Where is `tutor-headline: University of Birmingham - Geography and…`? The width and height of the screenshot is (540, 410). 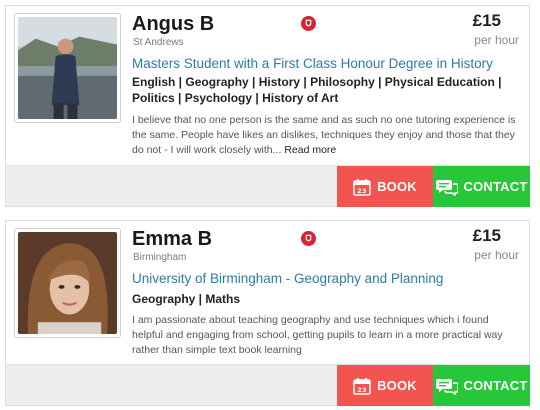
tutor-headline: University of Birmingham - Geography and… is located at coordinates (287, 278).